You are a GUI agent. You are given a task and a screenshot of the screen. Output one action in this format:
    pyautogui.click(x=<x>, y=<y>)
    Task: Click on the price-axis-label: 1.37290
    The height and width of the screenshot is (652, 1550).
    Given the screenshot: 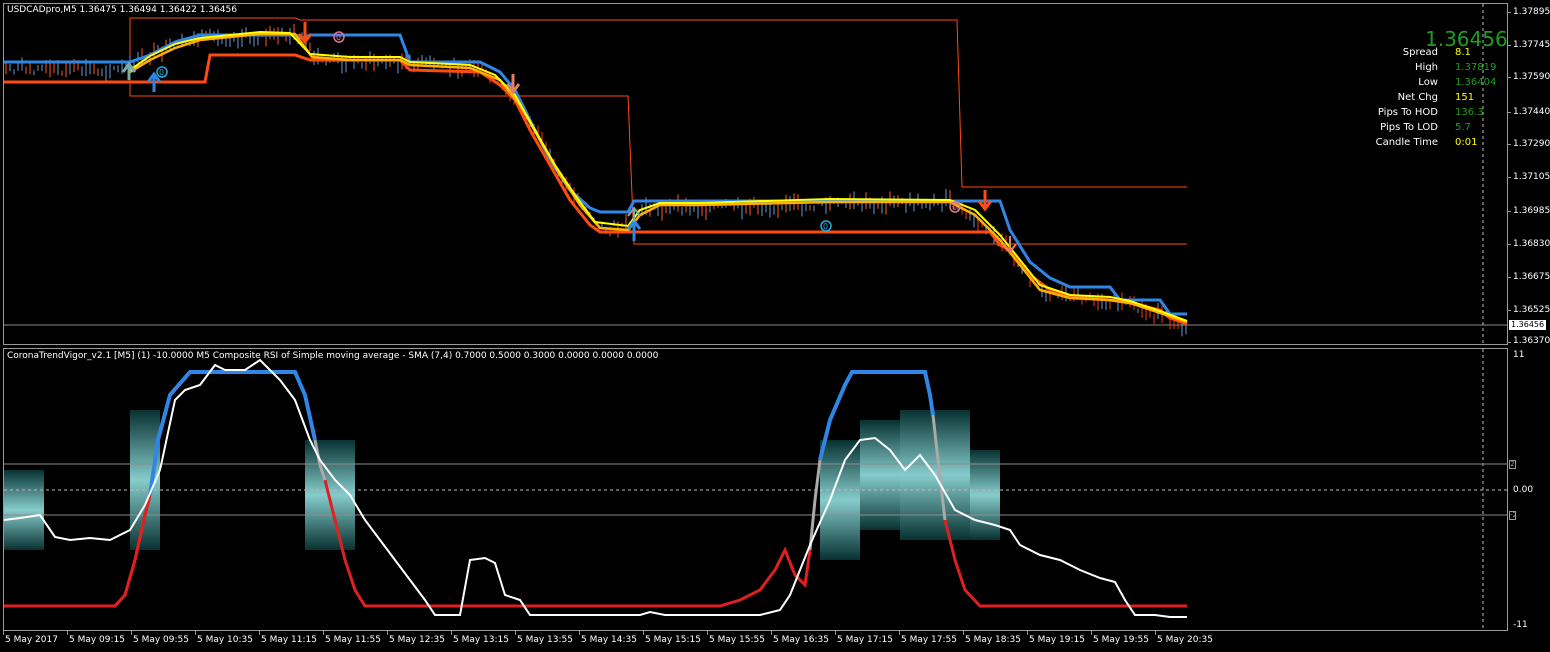 What is the action you would take?
    pyautogui.click(x=1531, y=144)
    